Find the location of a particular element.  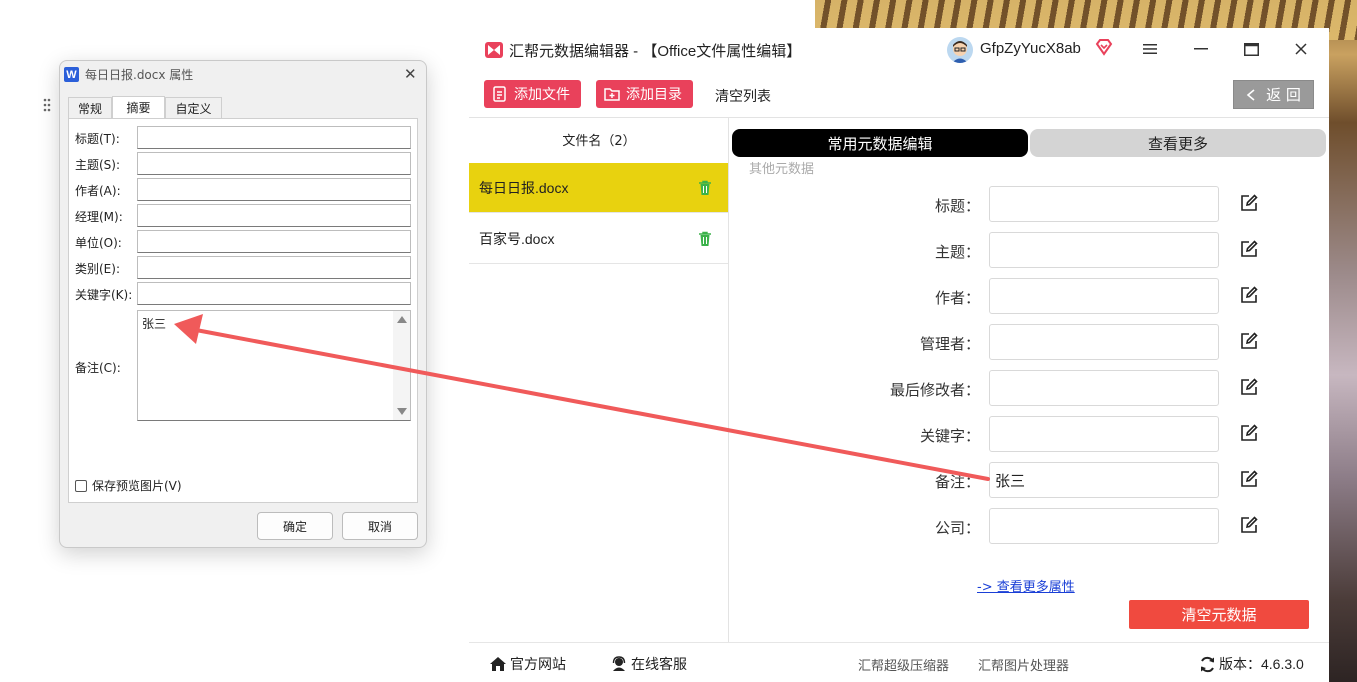

keywords-input is located at coordinates (1104, 434).